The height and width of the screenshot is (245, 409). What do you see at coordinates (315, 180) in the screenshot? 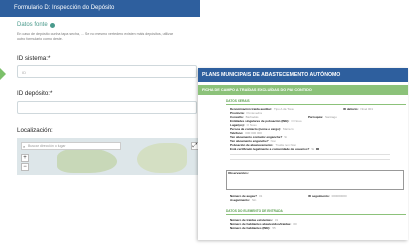
I see `observations-box` at bounding box center [315, 180].